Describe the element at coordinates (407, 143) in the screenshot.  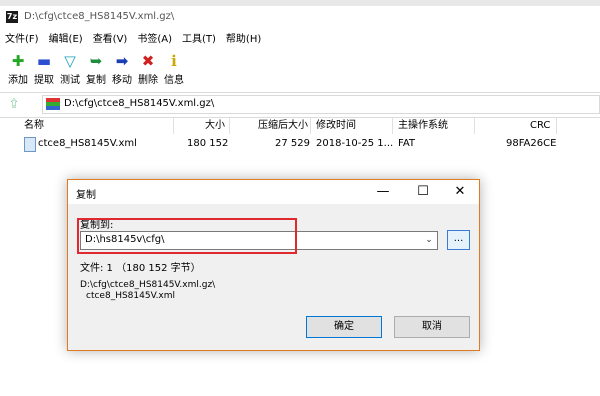
I see `file-os: FAT` at that location.